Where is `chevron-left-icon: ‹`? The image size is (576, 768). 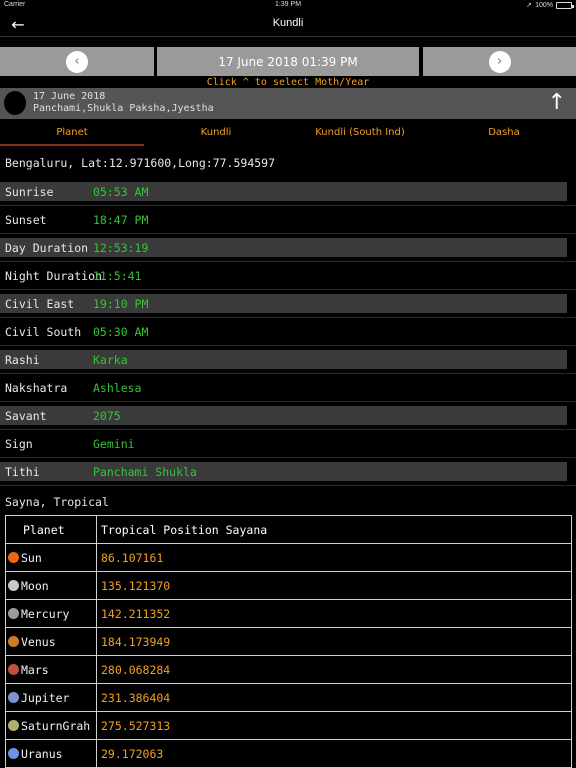 chevron-left-icon: ‹ is located at coordinates (77, 61).